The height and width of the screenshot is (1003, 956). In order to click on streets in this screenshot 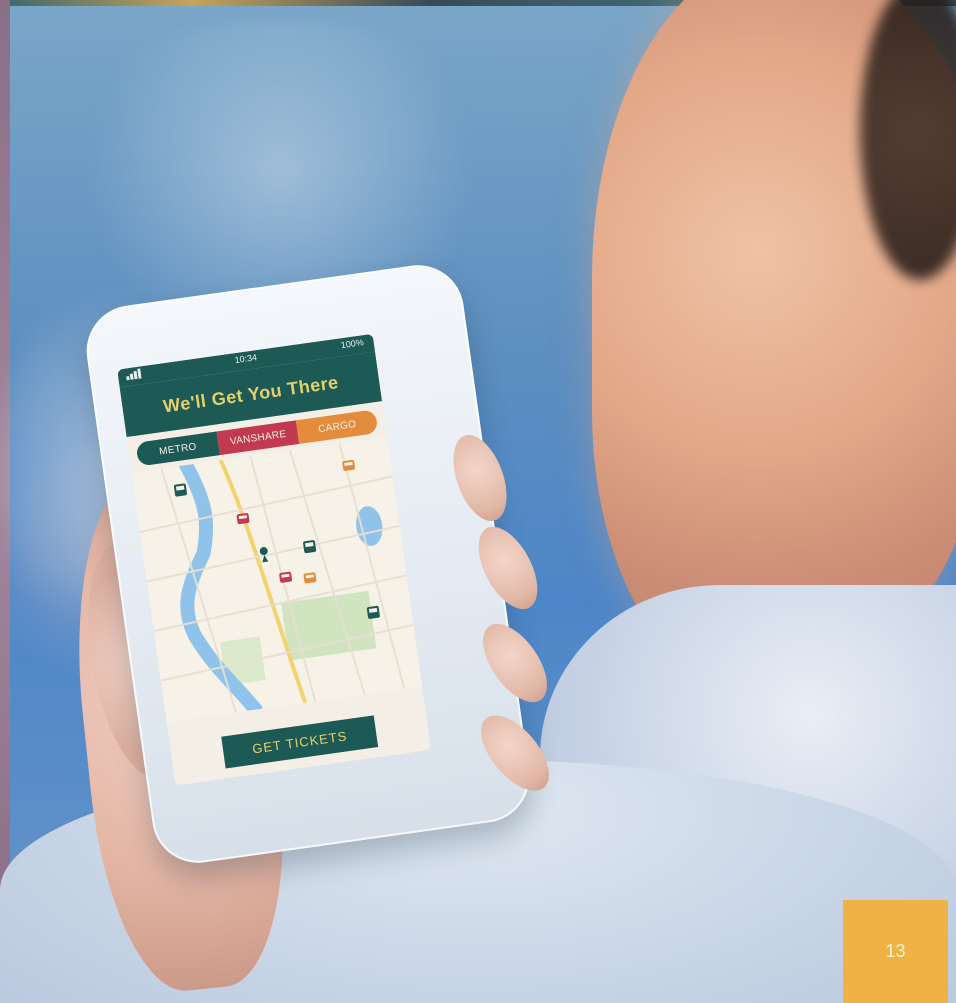, I will do `click(276, 578)`.